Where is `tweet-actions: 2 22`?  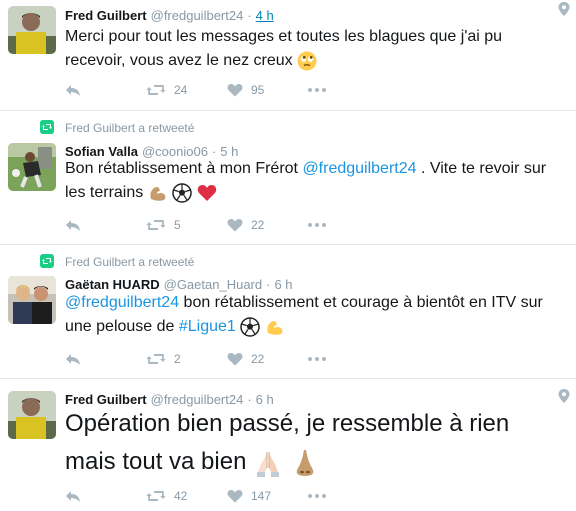 tweet-actions: 2 22 is located at coordinates (195, 359).